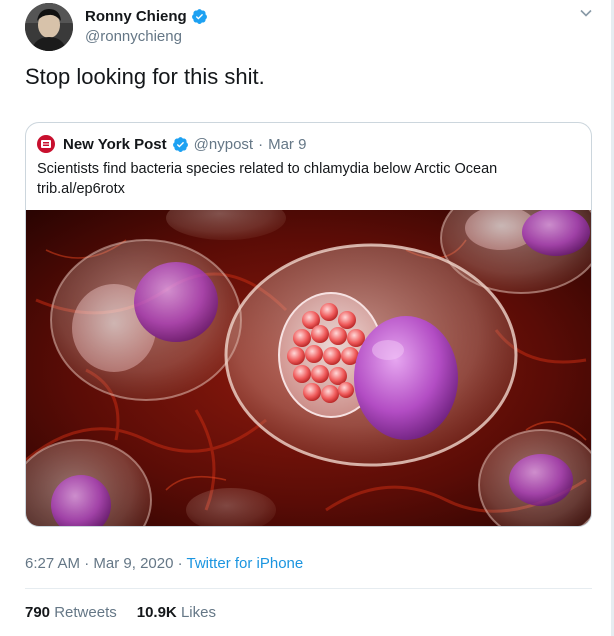 Image resolution: width=614 pixels, height=636 pixels. Describe the element at coordinates (308, 588) in the screenshot. I see `divider` at that location.